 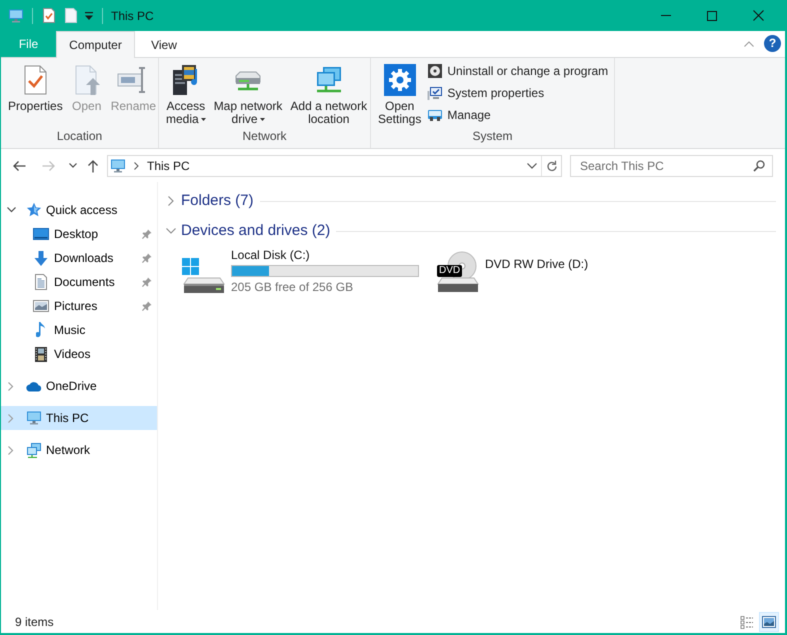 What do you see at coordinates (666, 15) in the screenshot?
I see `minimize-icon` at bounding box center [666, 15].